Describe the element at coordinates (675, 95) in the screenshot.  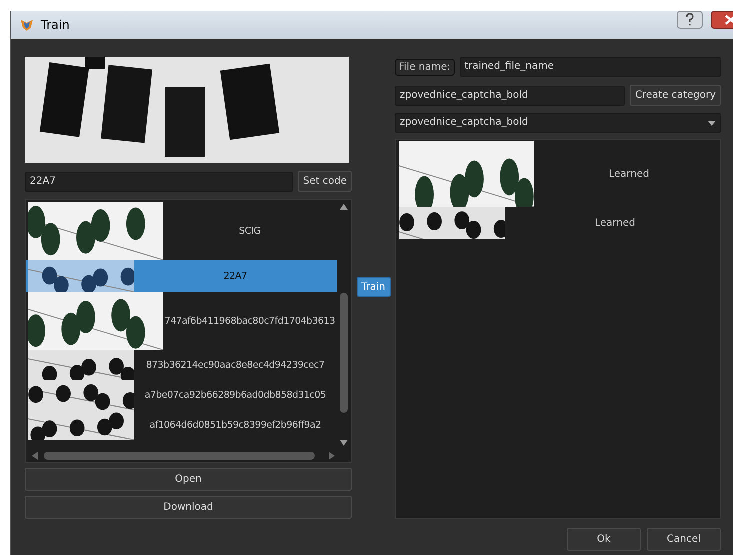
I see `create-category-button: Create category` at that location.